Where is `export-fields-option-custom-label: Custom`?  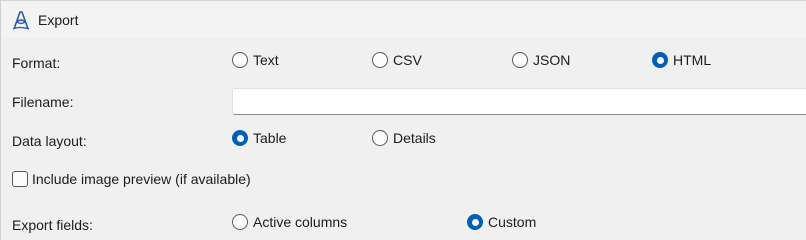
export-fields-option-custom-label: Custom is located at coordinates (512, 222).